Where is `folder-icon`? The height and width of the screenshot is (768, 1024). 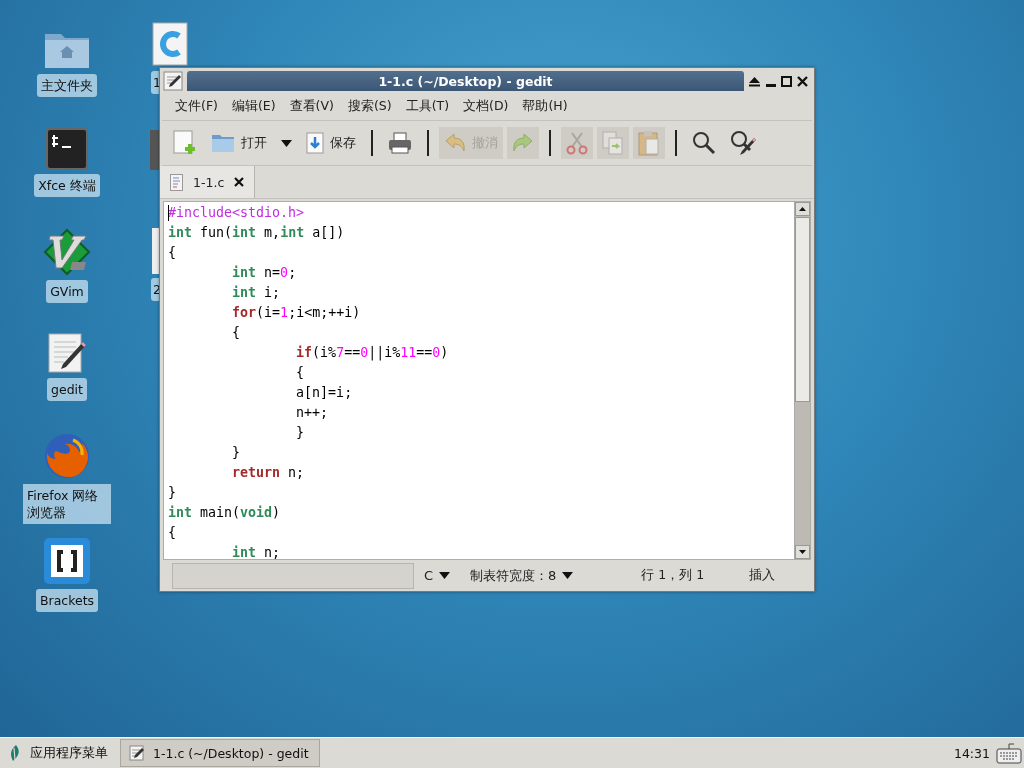 folder-icon is located at coordinates (223, 143).